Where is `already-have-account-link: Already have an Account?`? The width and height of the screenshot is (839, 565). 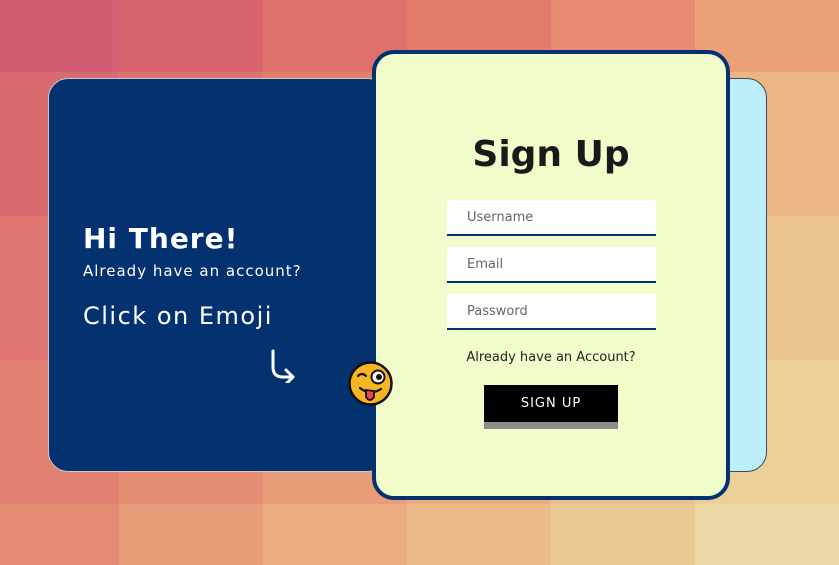
already-have-account-link: Already have an Account? is located at coordinates (551, 357).